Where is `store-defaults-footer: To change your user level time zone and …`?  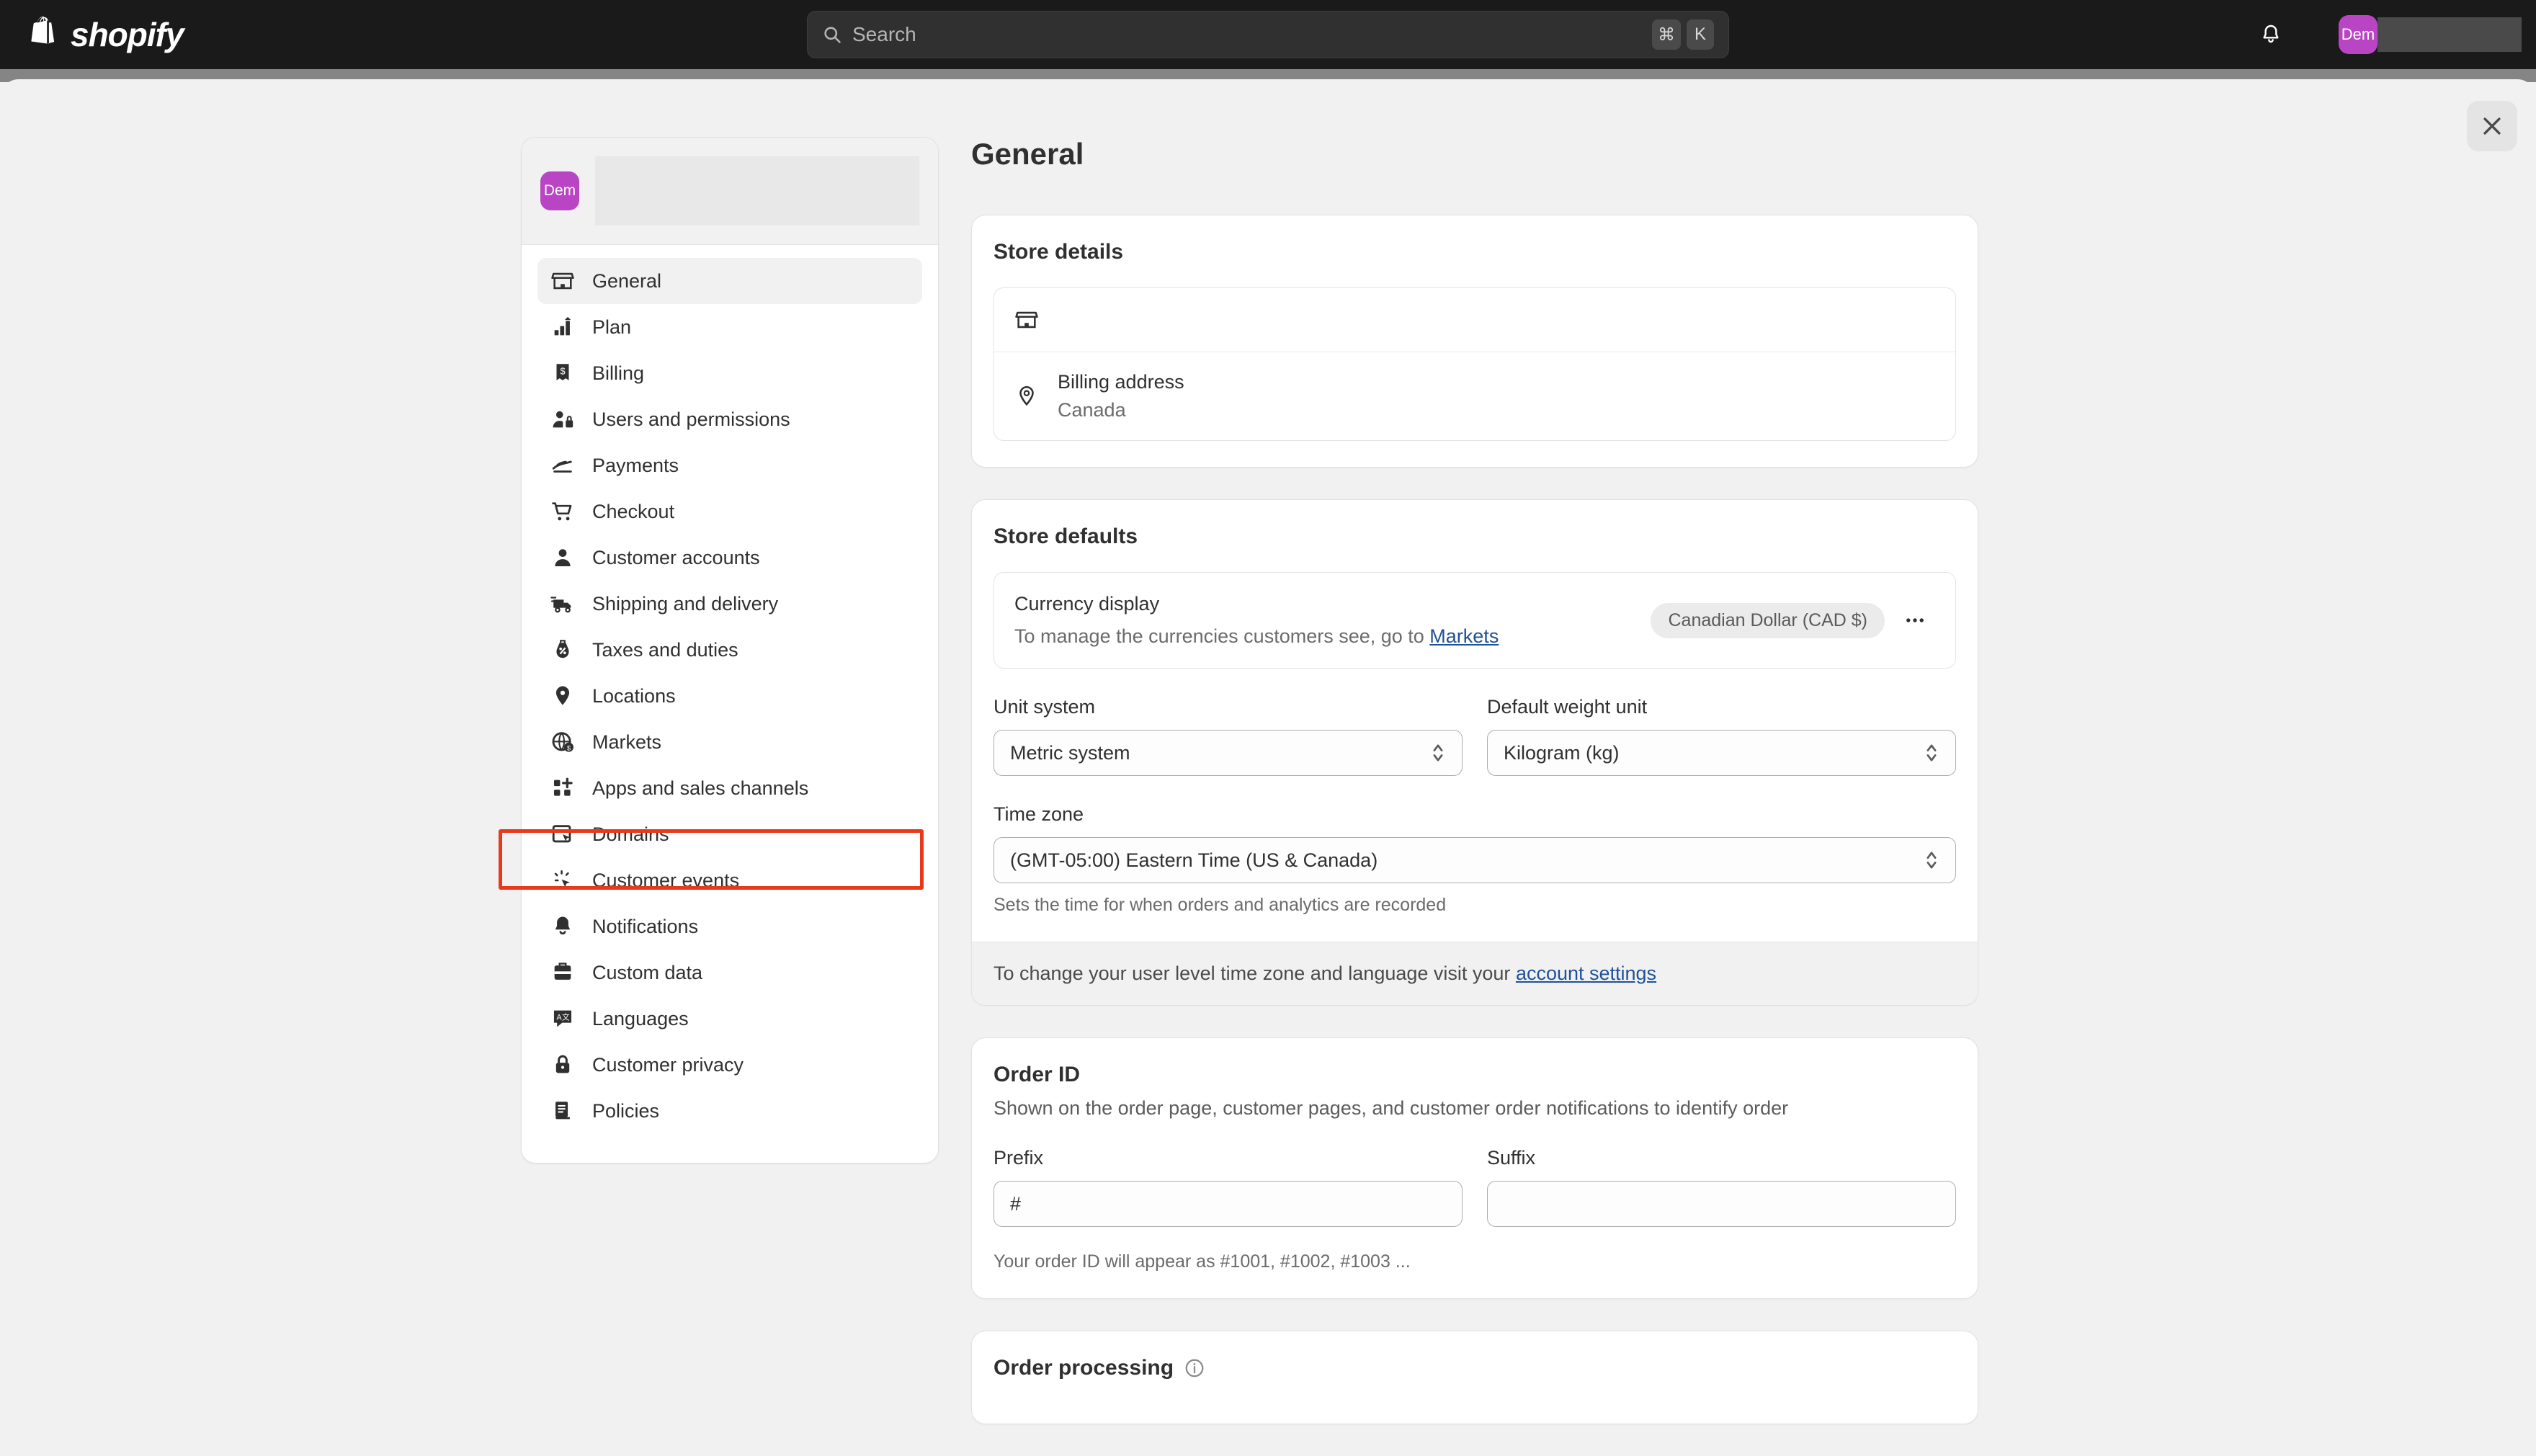 store-defaults-footer: To change your user level time zone and … is located at coordinates (1475, 973).